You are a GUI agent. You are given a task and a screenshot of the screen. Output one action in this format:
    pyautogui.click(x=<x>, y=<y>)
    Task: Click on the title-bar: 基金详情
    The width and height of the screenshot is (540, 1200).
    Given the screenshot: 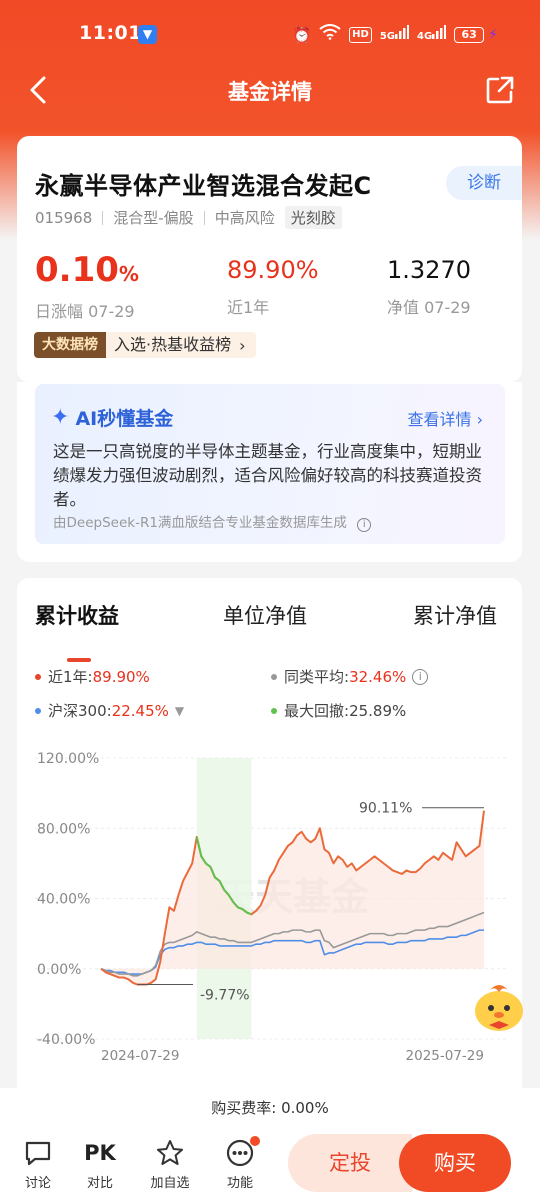 What is the action you would take?
    pyautogui.click(x=270, y=90)
    